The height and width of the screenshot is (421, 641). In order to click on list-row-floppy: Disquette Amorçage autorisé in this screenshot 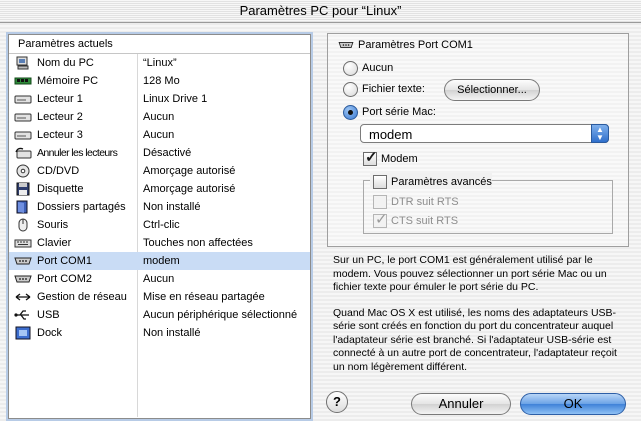, I will do `click(159, 189)`.